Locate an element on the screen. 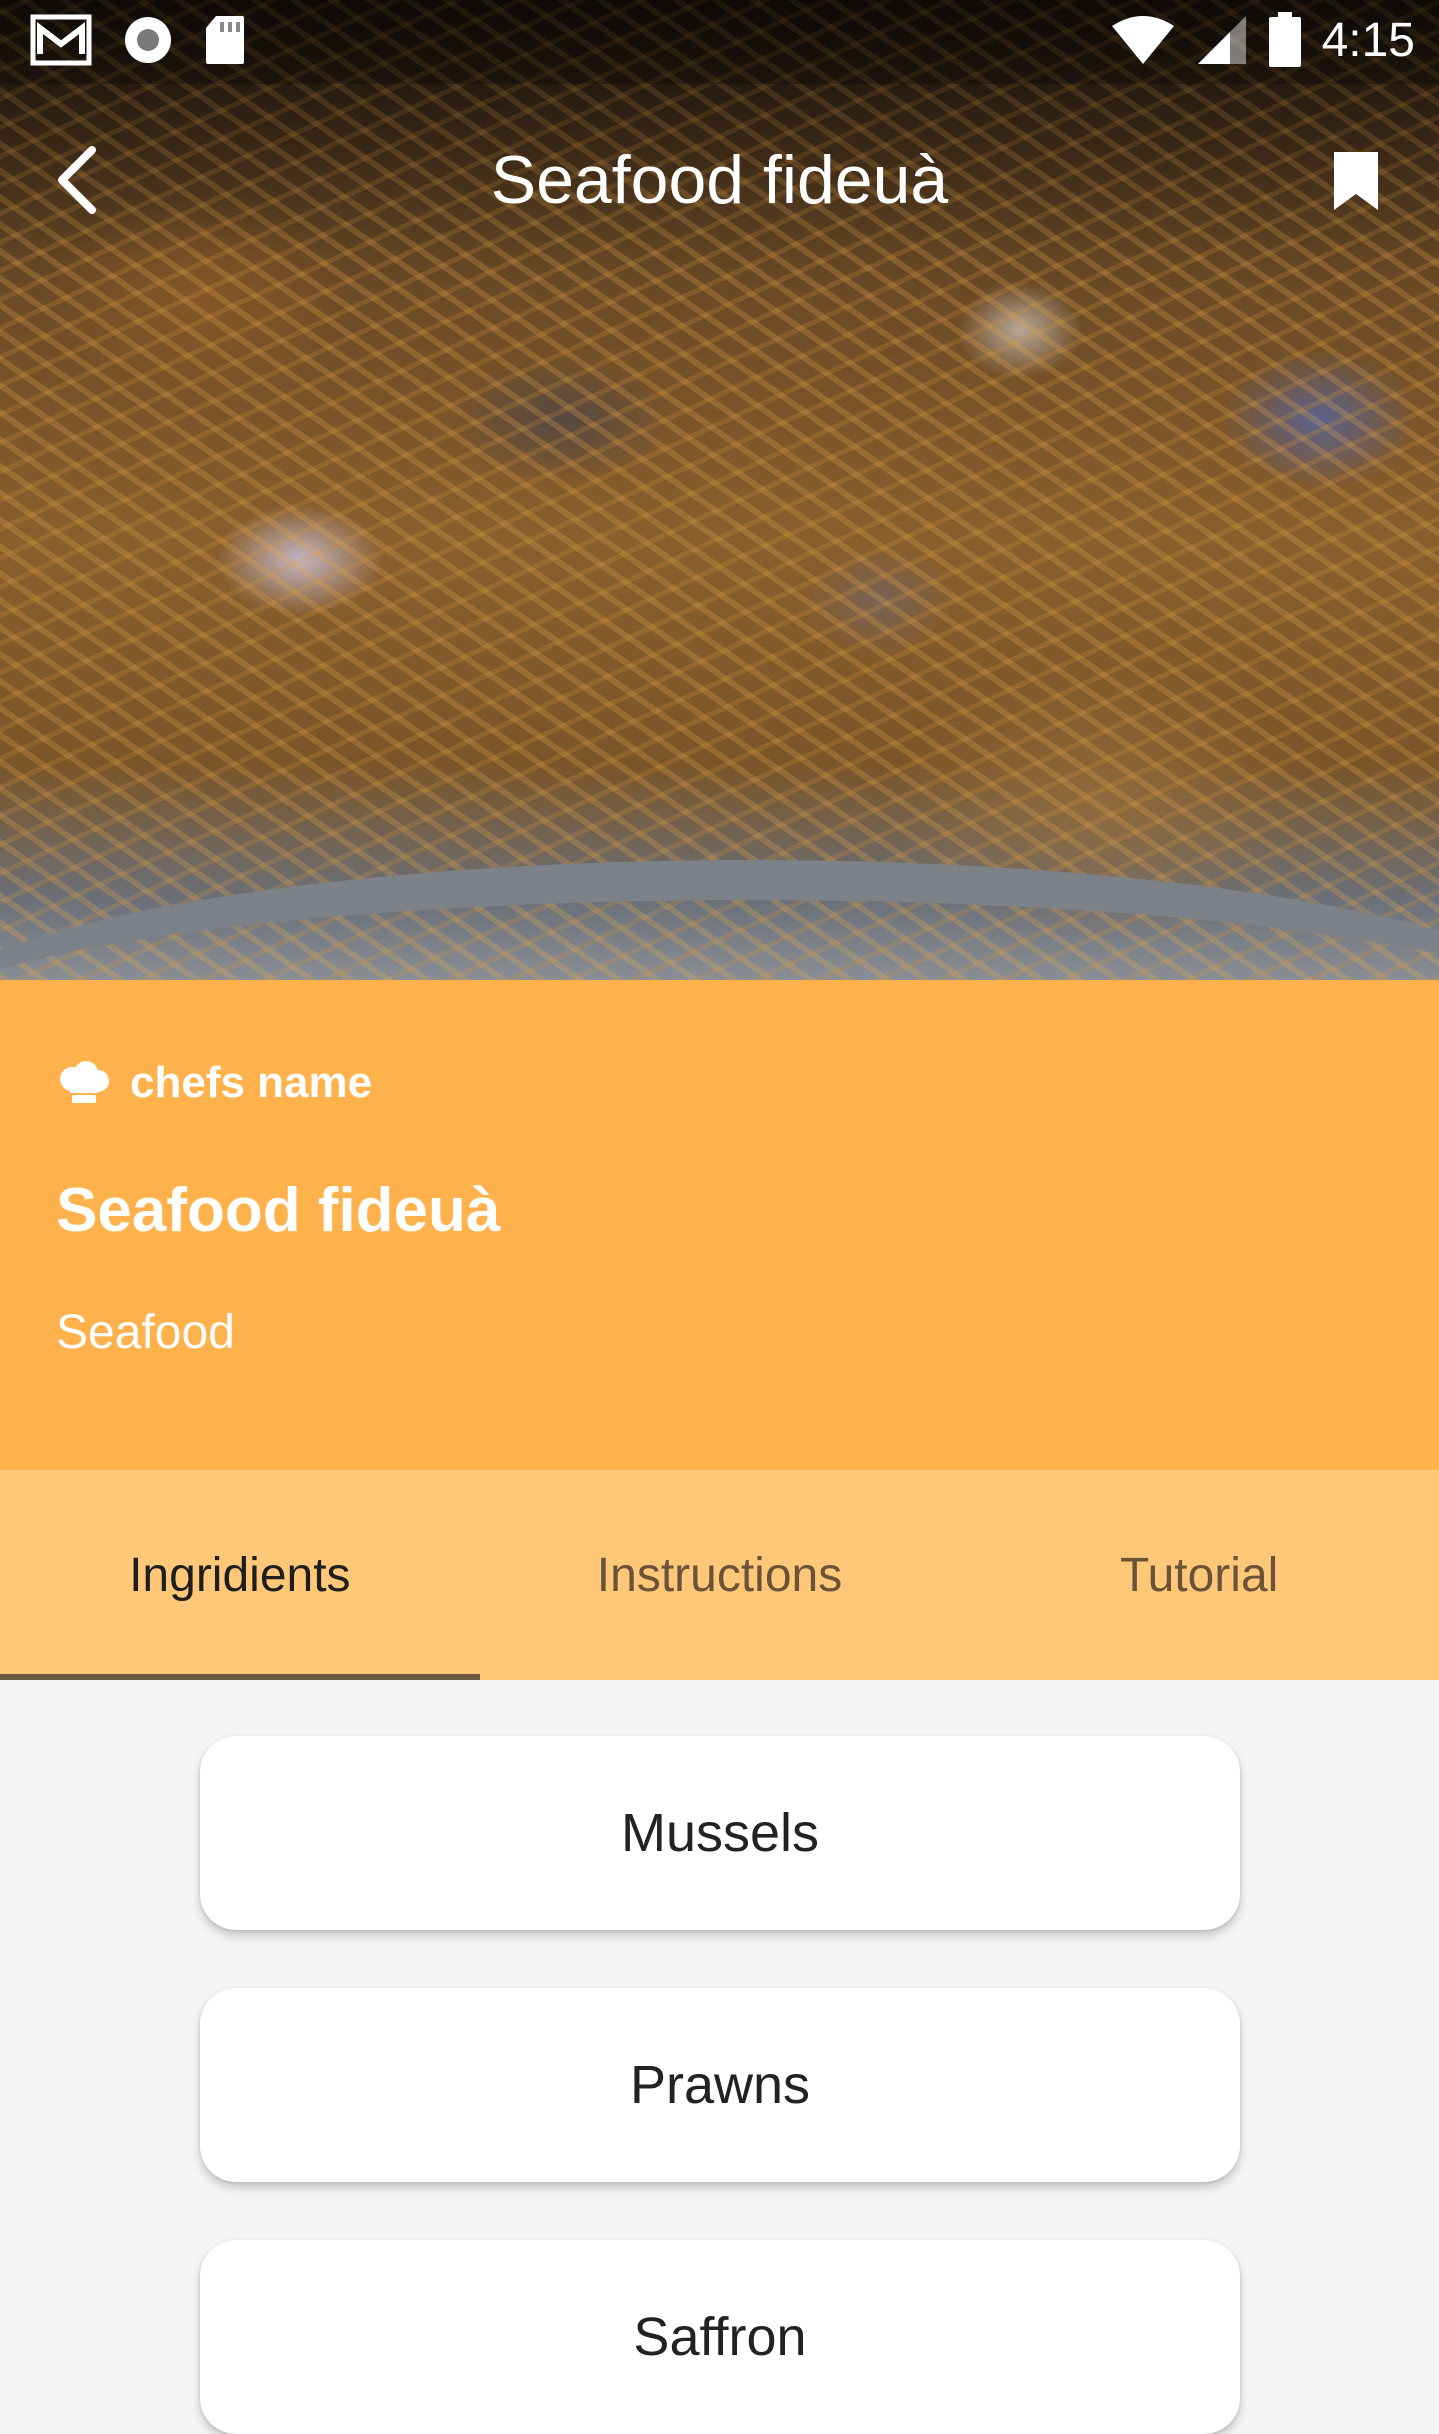 The height and width of the screenshot is (2434, 1439). battery-icon is located at coordinates (1284, 39).